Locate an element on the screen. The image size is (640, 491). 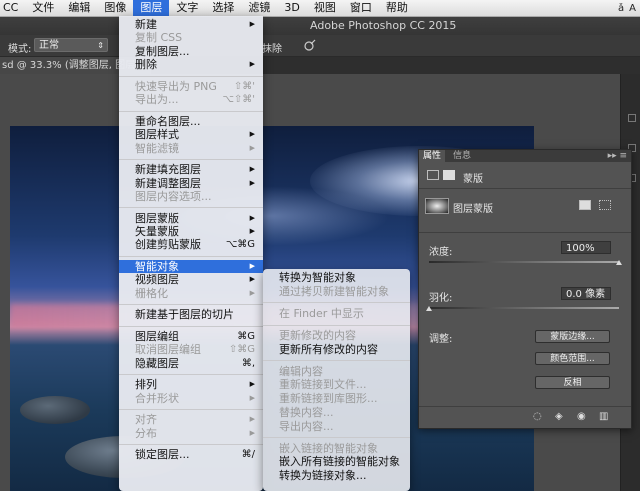
menubar-item: 图层 is located at coordinates (151, 8).